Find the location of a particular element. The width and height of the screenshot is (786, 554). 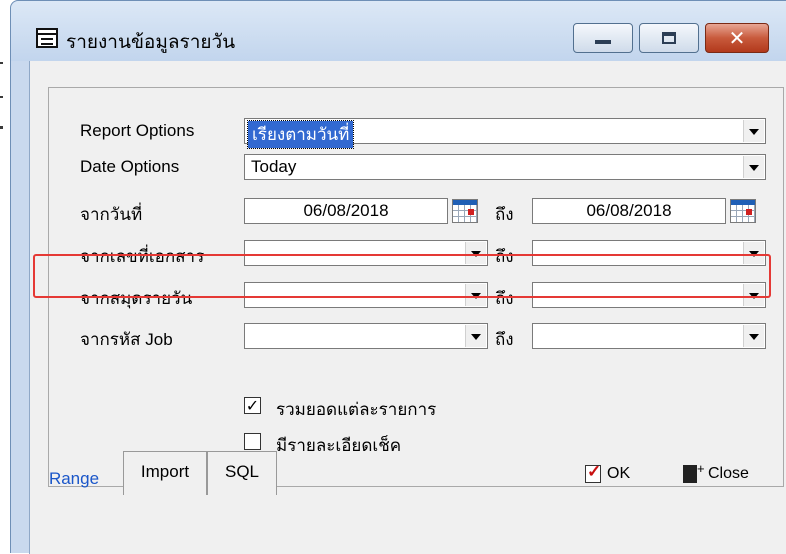

tab-import-label: Import is located at coordinates (165, 471).